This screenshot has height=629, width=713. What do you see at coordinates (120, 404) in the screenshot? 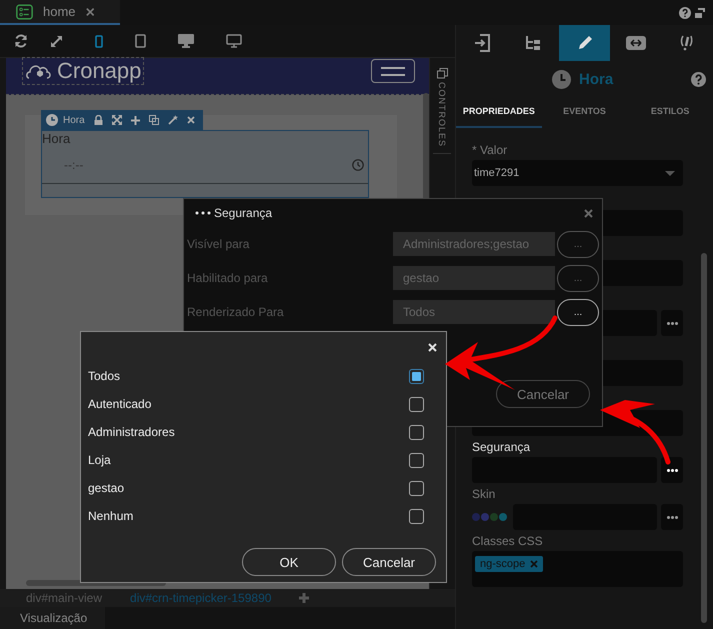
I see `option-label: Autenticado` at bounding box center [120, 404].